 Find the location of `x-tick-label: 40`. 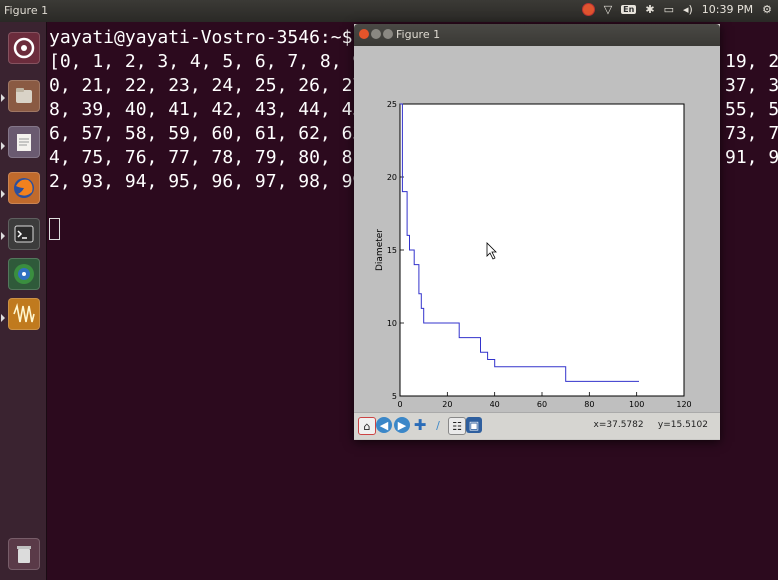

x-tick-label: 40 is located at coordinates (495, 404).